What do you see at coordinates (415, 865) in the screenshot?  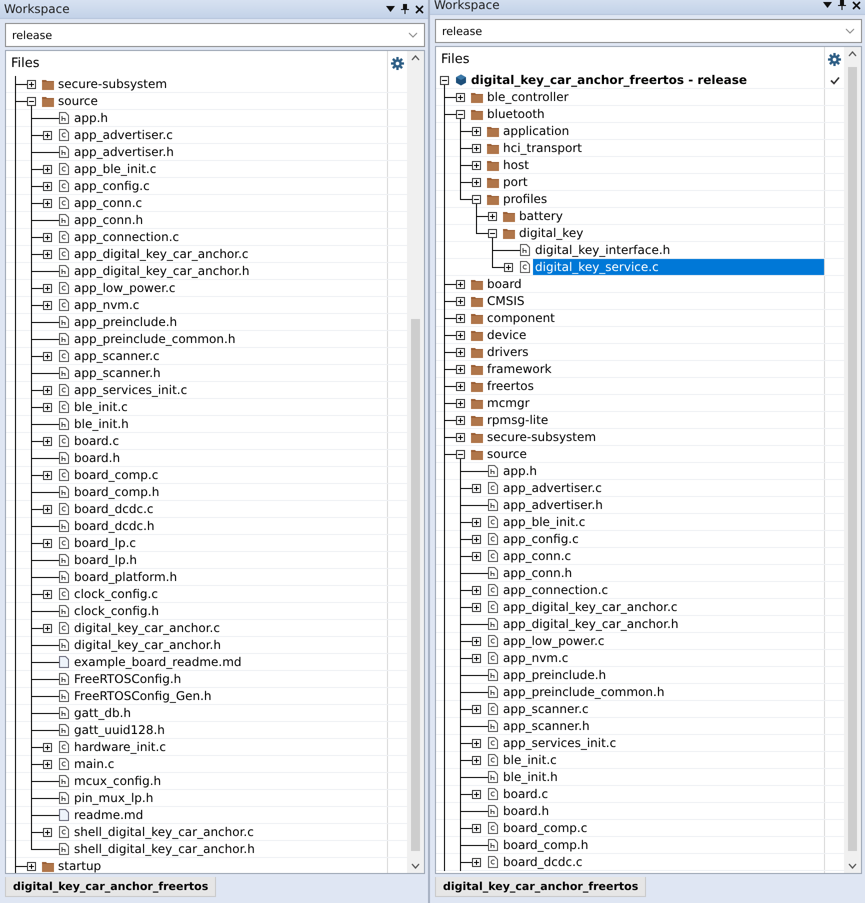 I see `scroll-down-icon` at bounding box center [415, 865].